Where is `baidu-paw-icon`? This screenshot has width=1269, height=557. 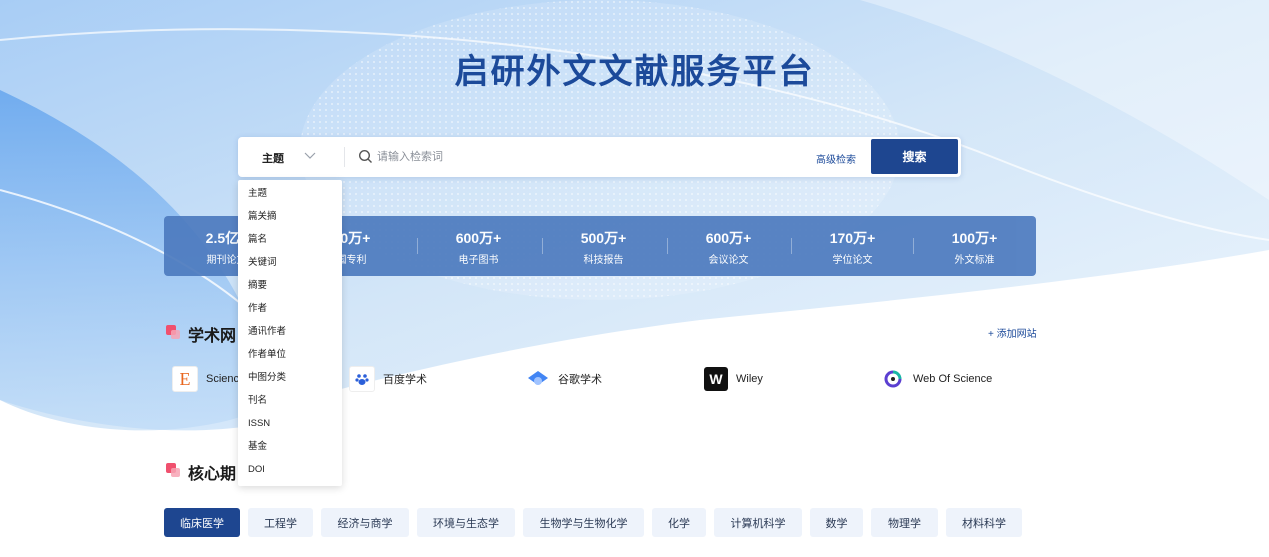
baidu-paw-icon is located at coordinates (362, 379).